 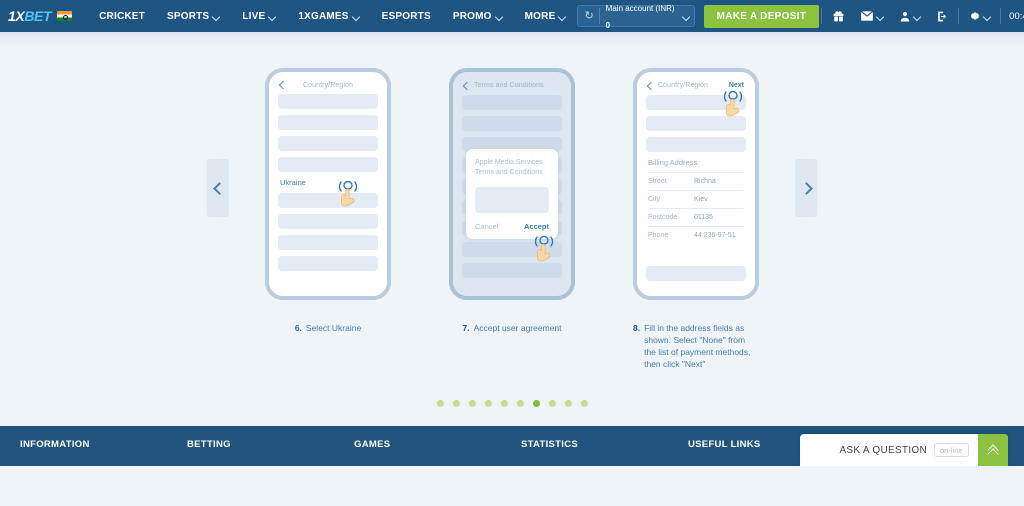 I want to click on next-button: Next, so click(x=736, y=85).